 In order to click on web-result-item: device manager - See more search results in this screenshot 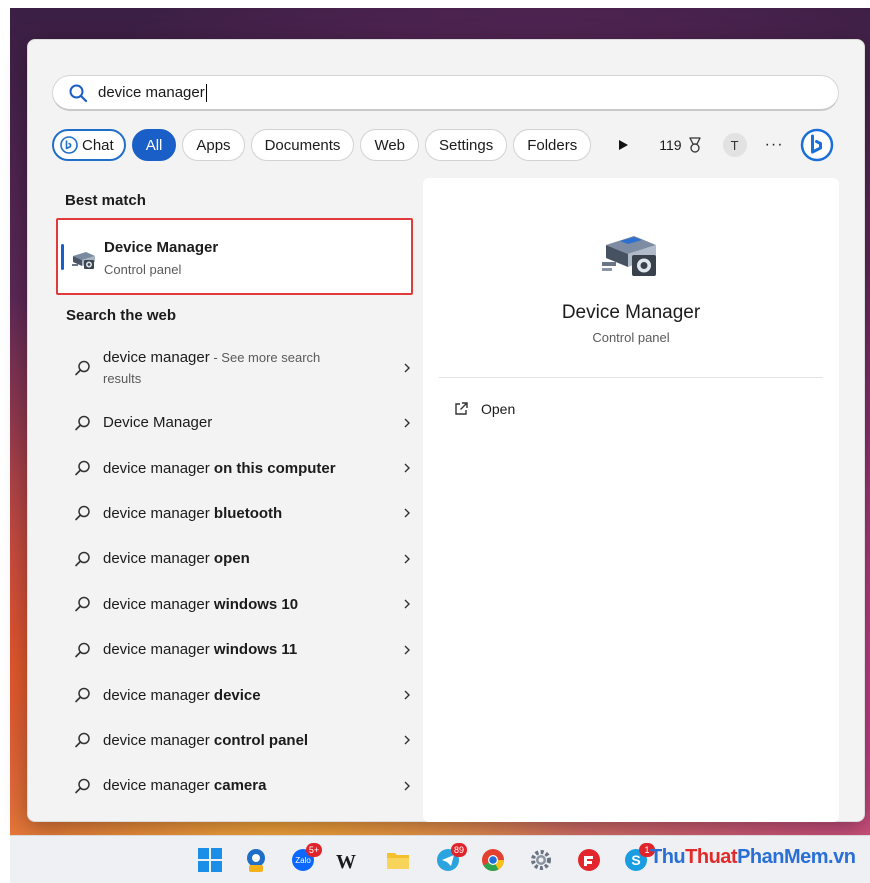, I will do `click(235, 368)`.